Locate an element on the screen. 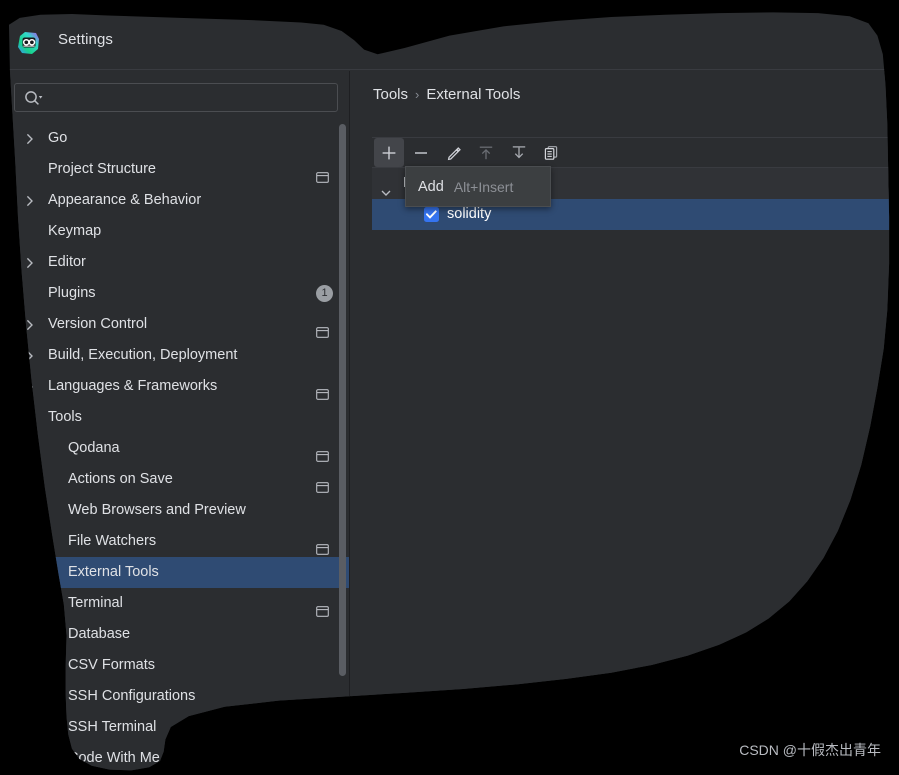  add-button is located at coordinates (389, 152).